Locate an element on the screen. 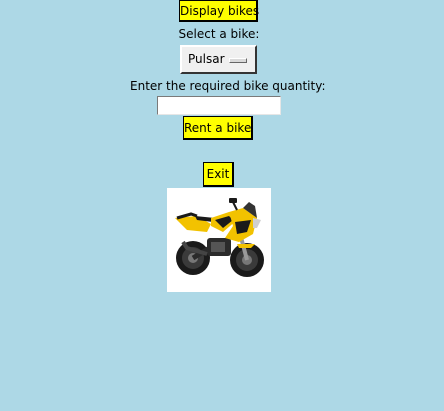  rent-bike-button: Rent a bike is located at coordinates (218, 128).